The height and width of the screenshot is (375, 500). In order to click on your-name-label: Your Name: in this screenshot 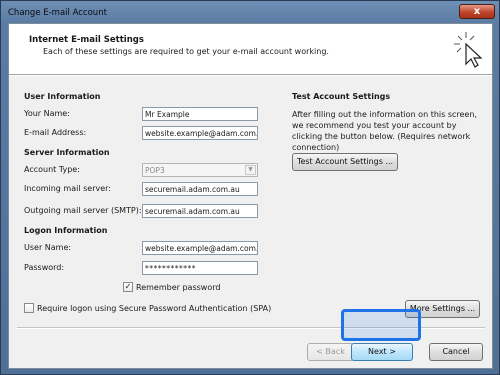, I will do `click(47, 113)`.